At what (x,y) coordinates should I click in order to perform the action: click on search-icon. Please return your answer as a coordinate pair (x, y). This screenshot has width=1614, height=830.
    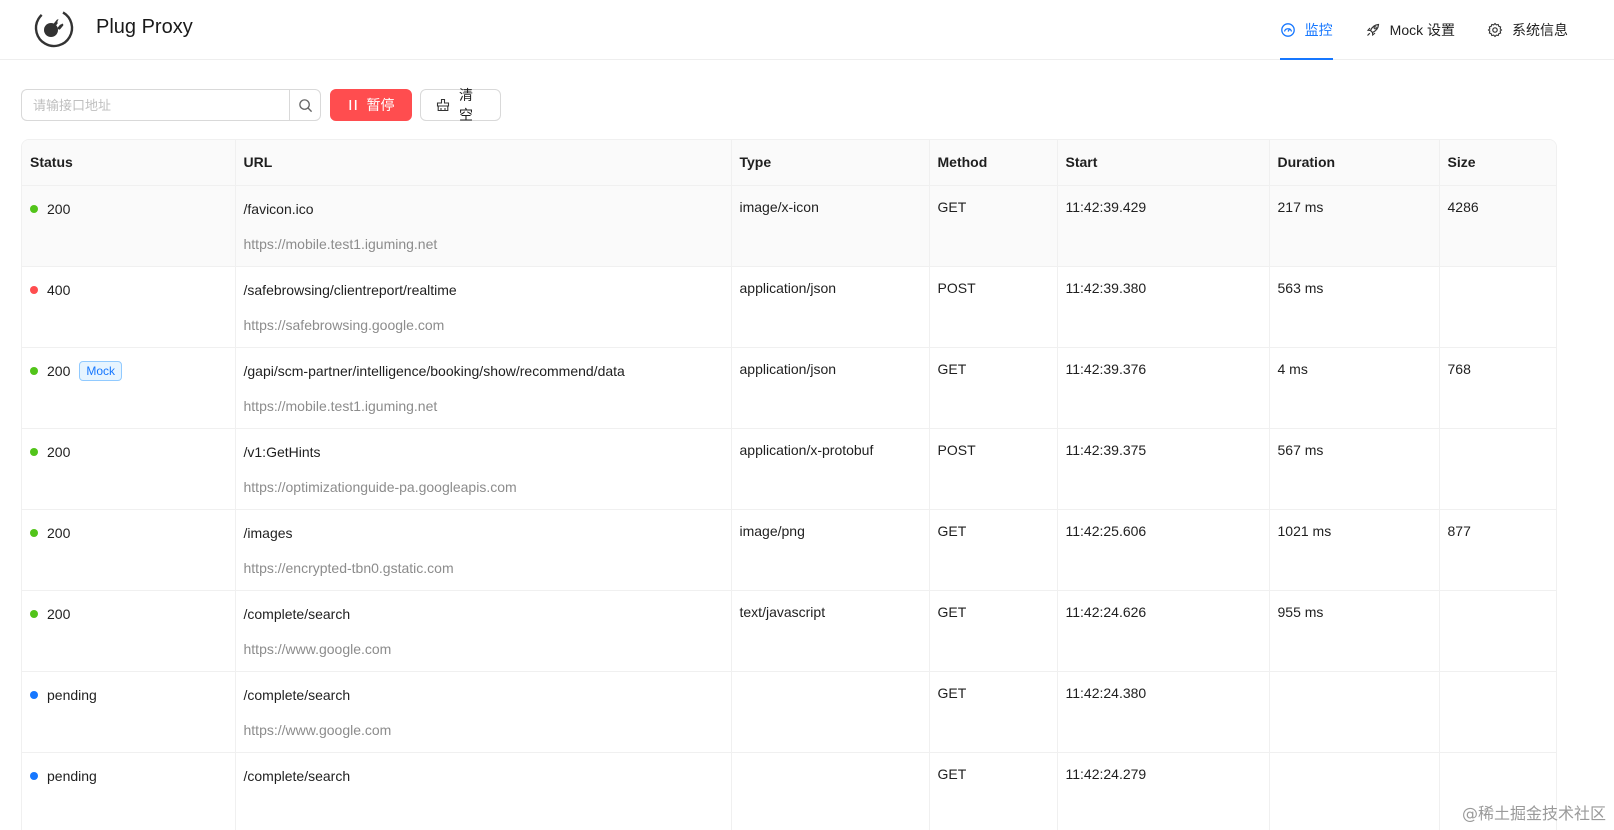
    Looking at the image, I should click on (305, 105).